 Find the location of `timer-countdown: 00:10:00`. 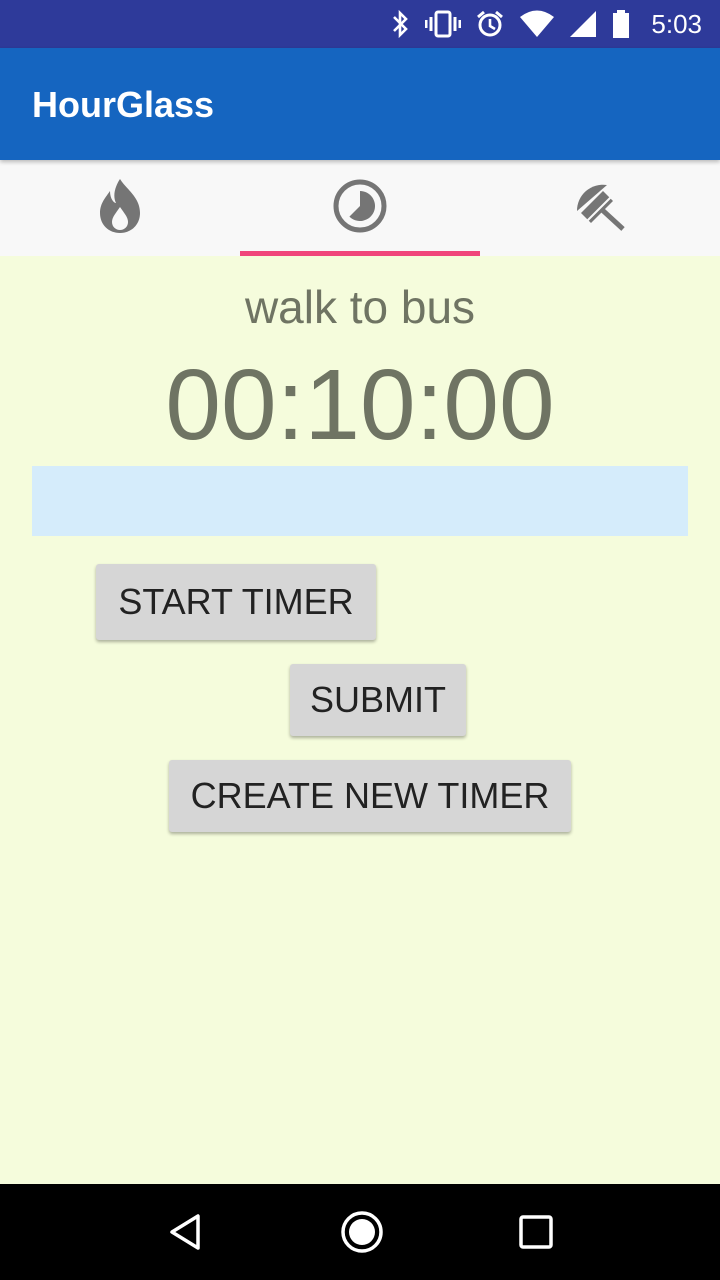

timer-countdown: 00:10:00 is located at coordinates (360, 405).